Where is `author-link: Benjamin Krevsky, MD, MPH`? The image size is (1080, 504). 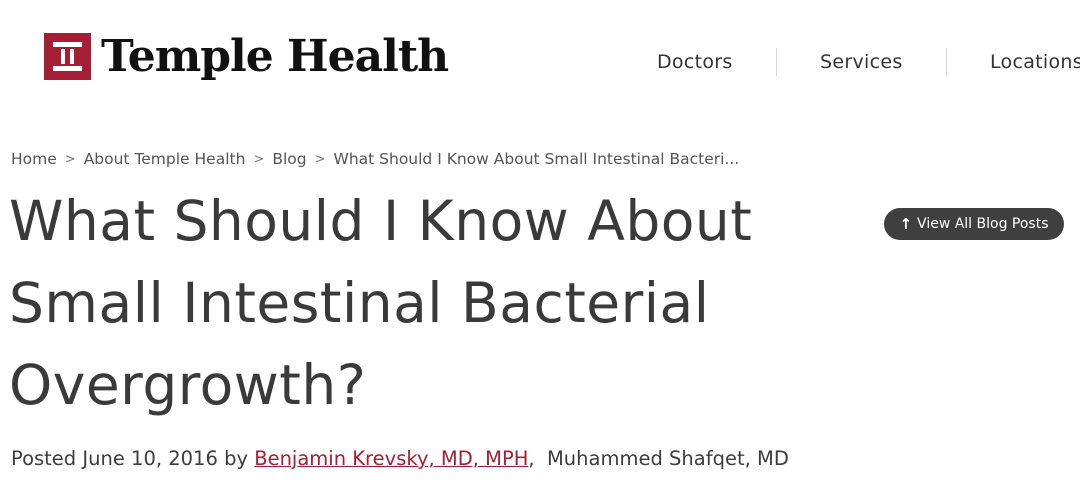
author-link: Benjamin Krevsky, MD, MPH is located at coordinates (391, 458).